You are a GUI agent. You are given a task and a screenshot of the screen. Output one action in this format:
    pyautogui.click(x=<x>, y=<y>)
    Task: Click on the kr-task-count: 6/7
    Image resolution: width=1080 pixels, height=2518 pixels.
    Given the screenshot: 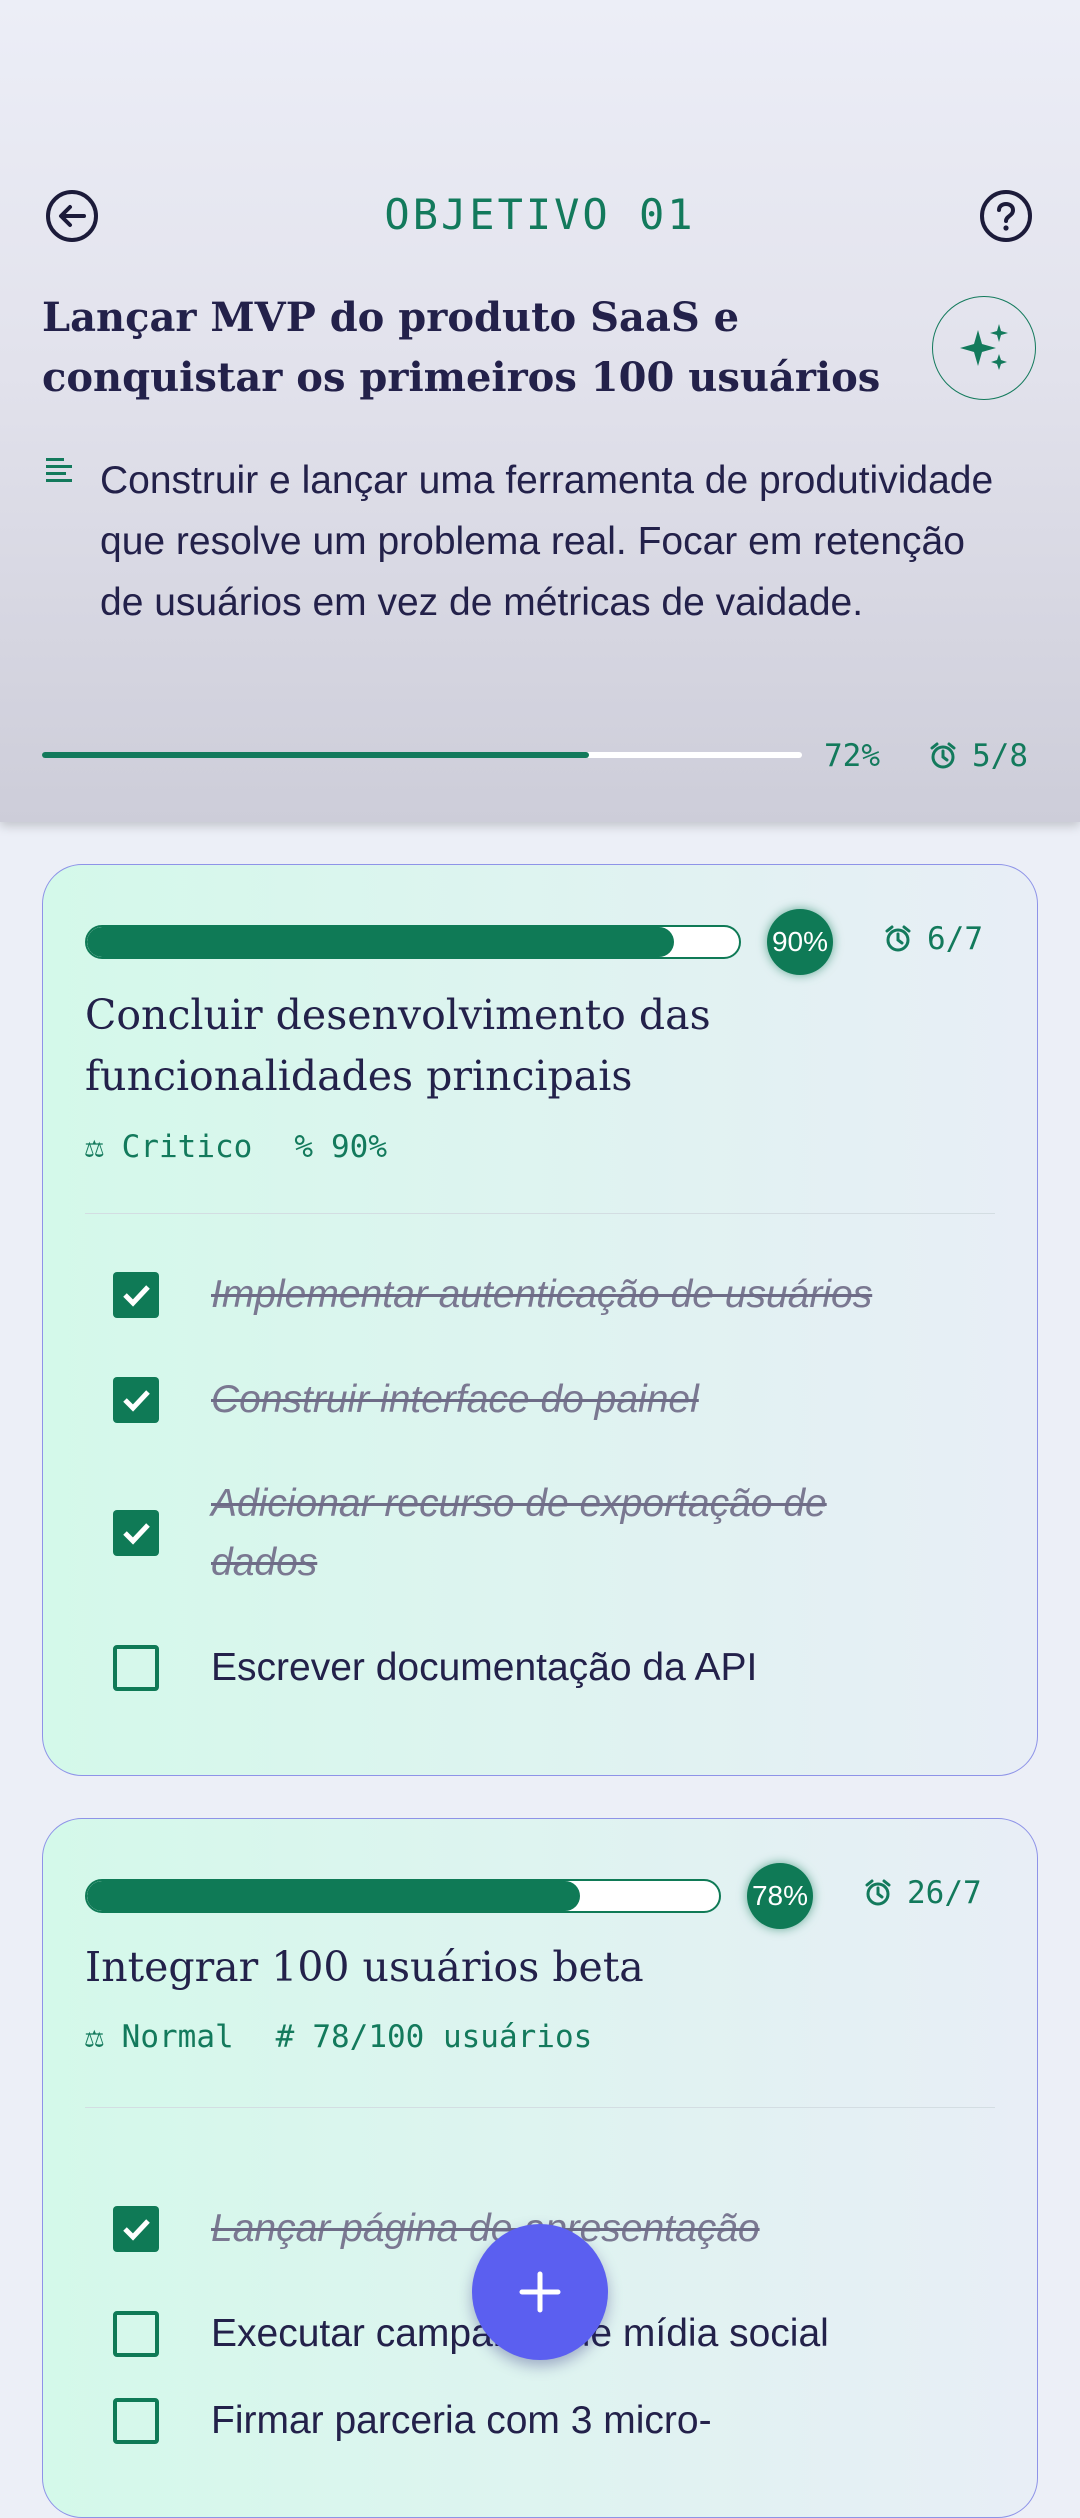 What is the action you would take?
    pyautogui.click(x=933, y=939)
    